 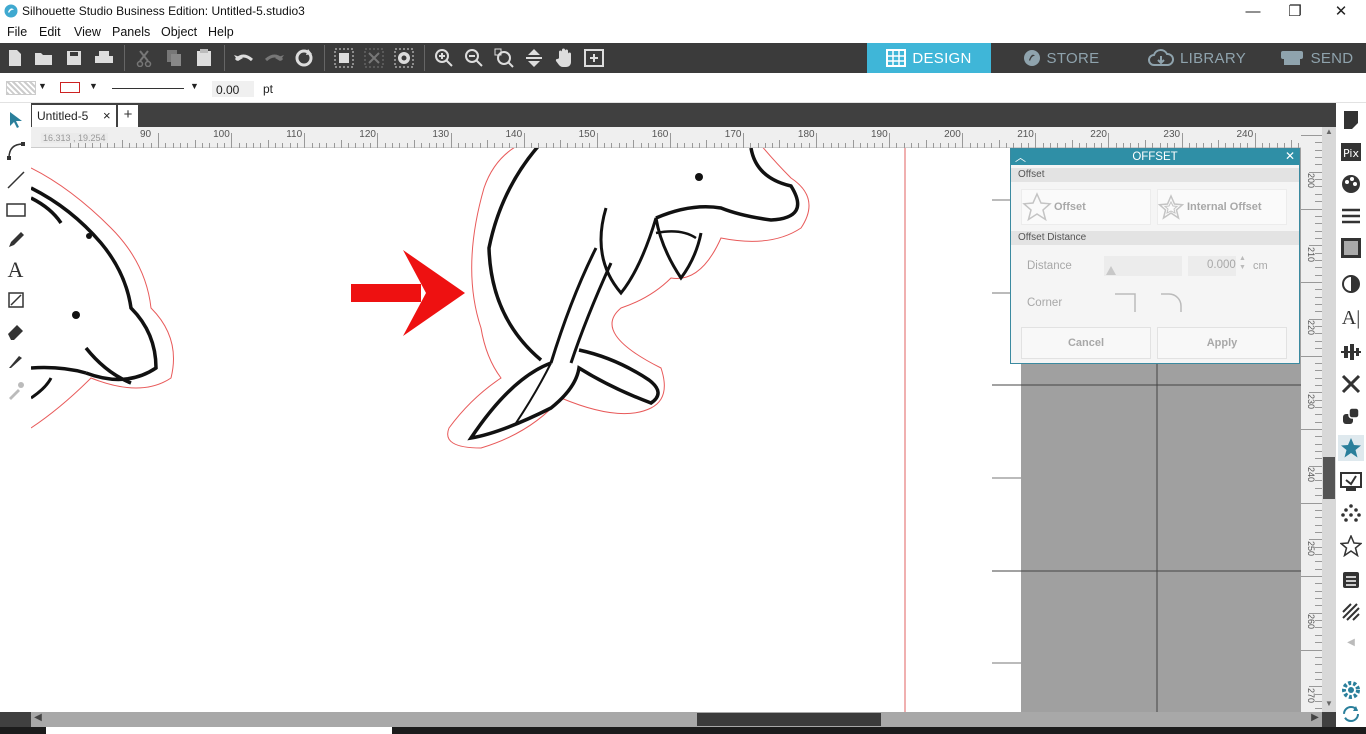 I want to click on fill-swatch, so click(x=21, y=88).